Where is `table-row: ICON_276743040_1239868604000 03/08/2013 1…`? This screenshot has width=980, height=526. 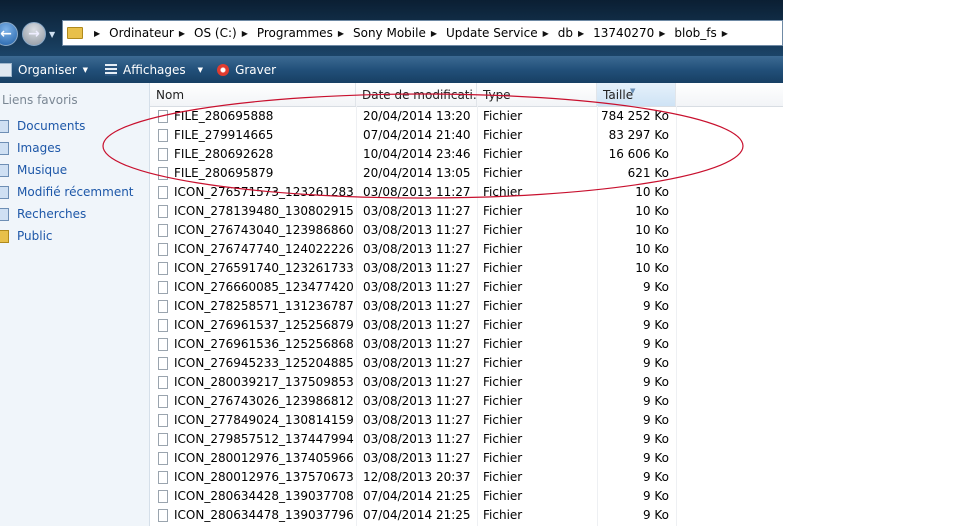
table-row: ICON_276743040_1239868604000 03/08/2013 1… is located at coordinates (466, 230).